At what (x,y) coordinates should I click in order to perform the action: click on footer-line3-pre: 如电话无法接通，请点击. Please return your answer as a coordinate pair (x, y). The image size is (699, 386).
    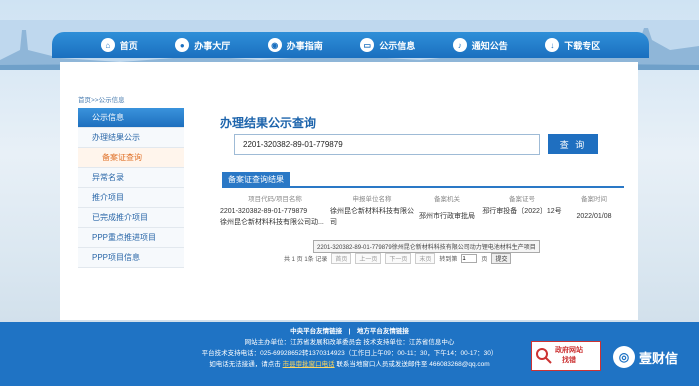
    Looking at the image, I should click on (245, 364).